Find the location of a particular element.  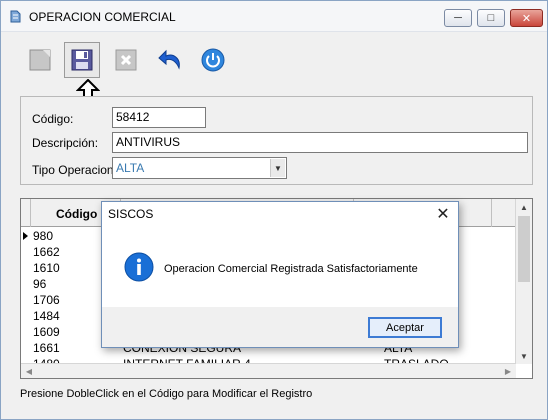

codigo-label: Código: is located at coordinates (53, 119).